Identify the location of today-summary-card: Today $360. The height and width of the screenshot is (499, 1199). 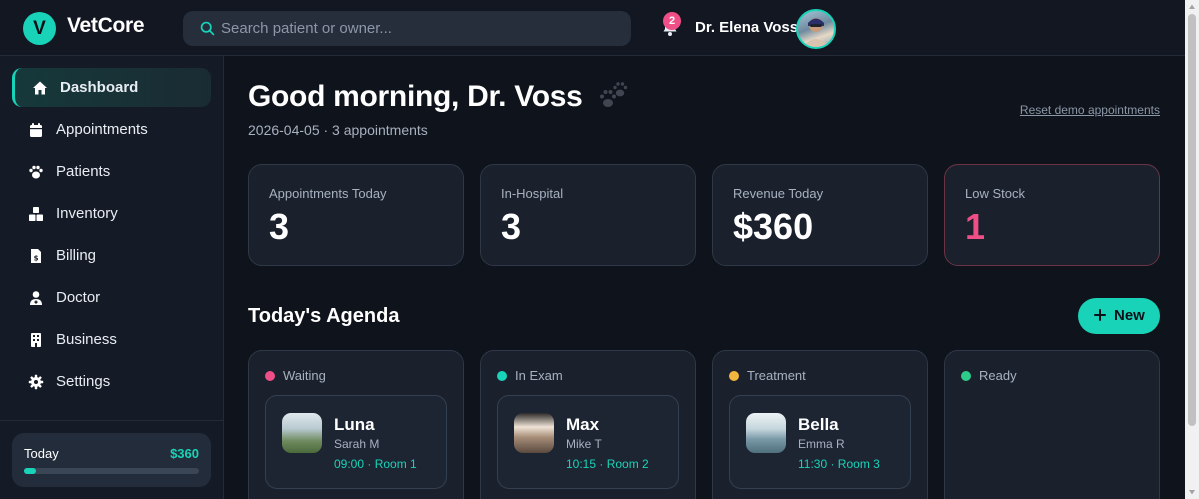
(111, 460).